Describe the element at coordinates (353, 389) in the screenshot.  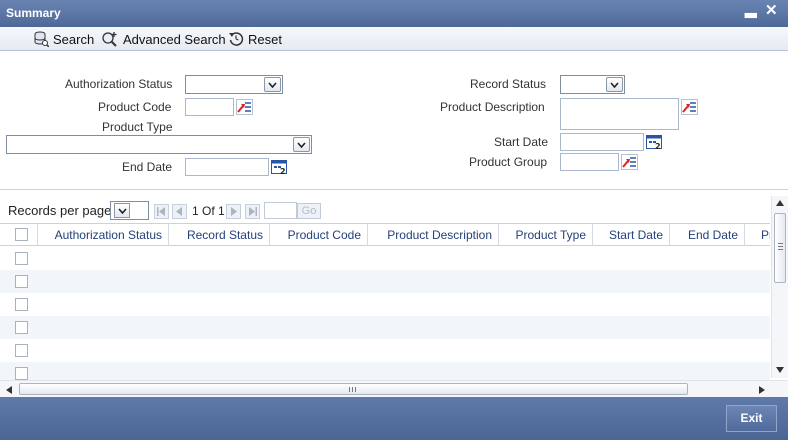
I see `horizontal-scroll-thumb` at that location.